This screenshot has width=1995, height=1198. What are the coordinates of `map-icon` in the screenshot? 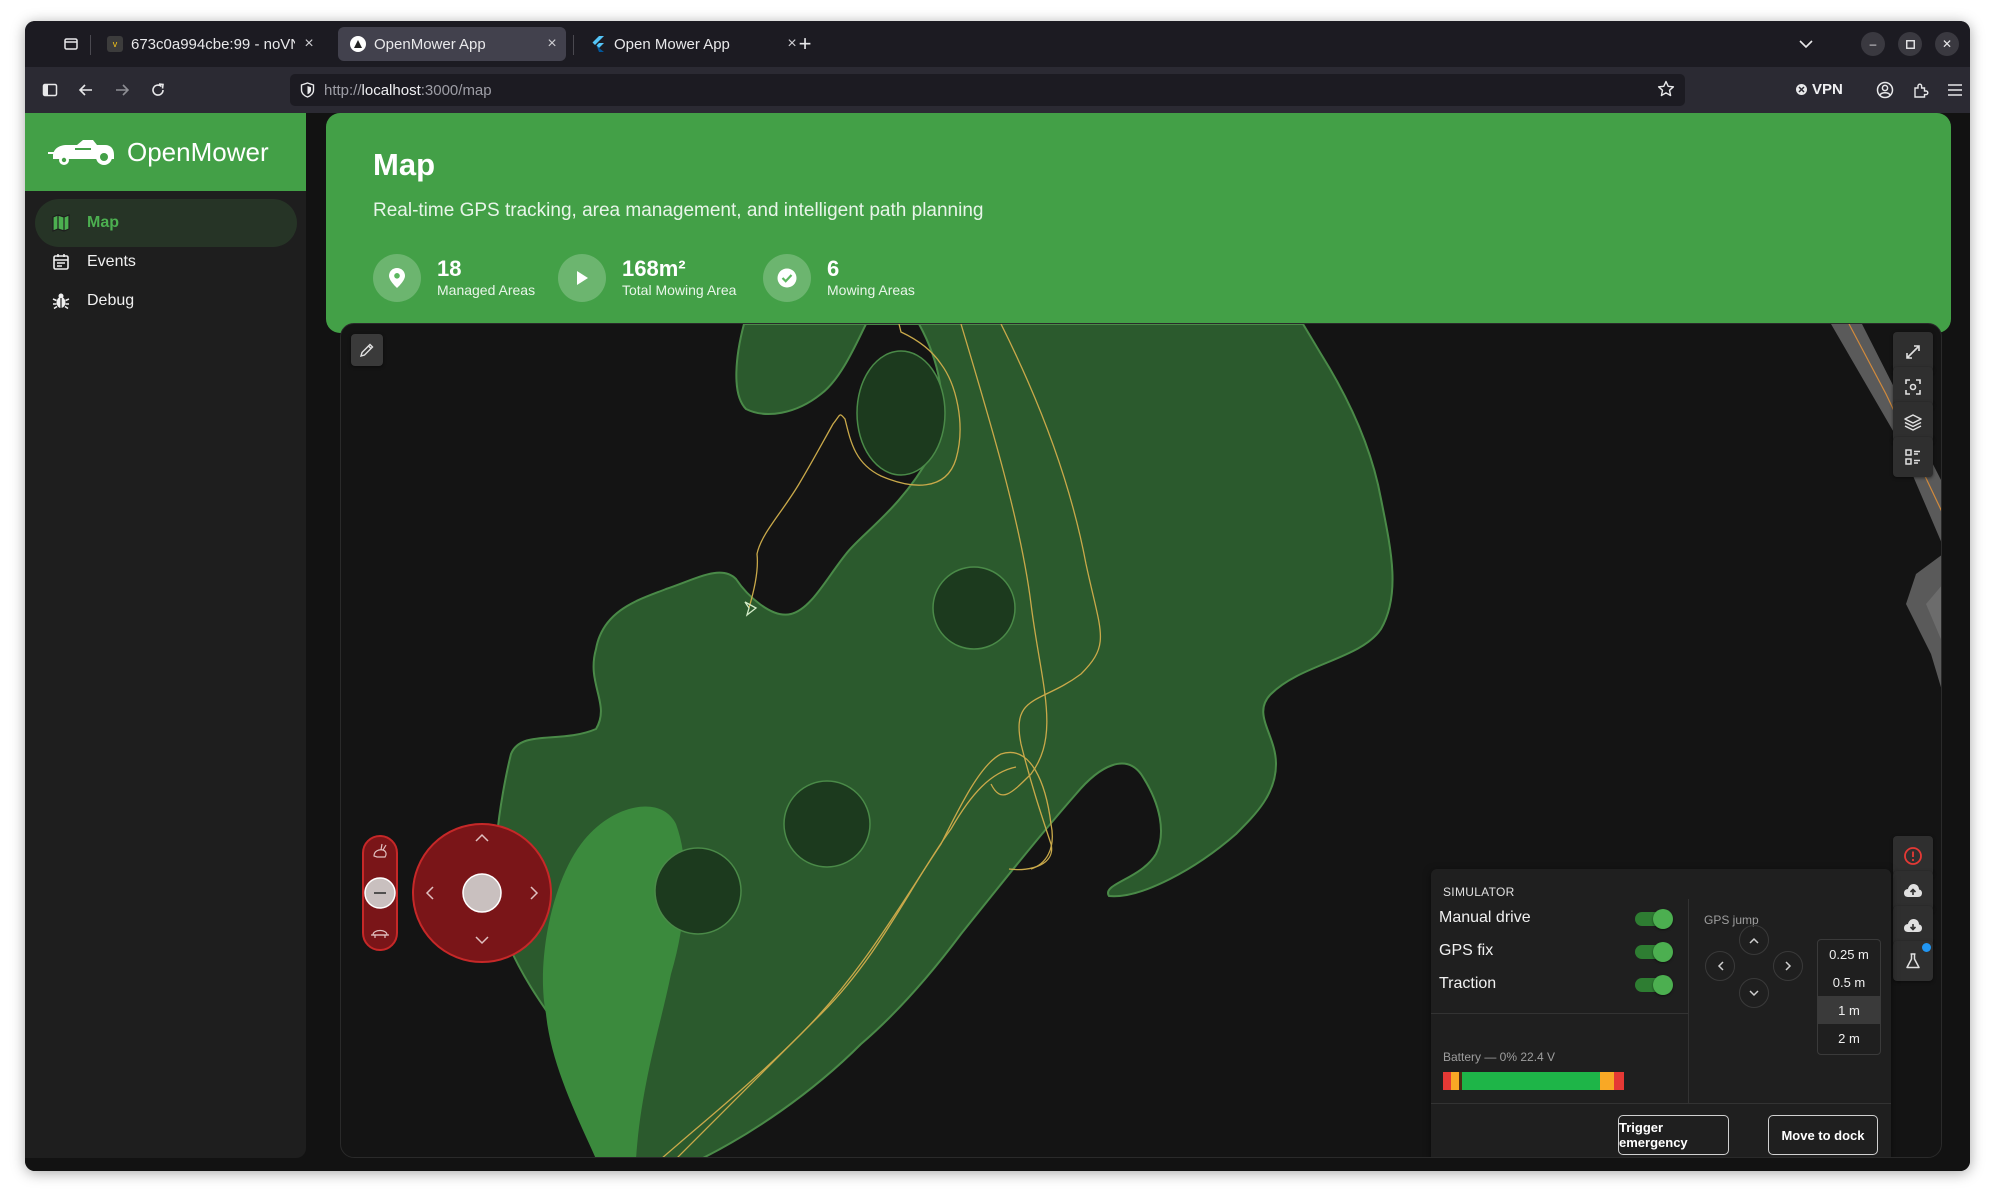 It's located at (61, 223).